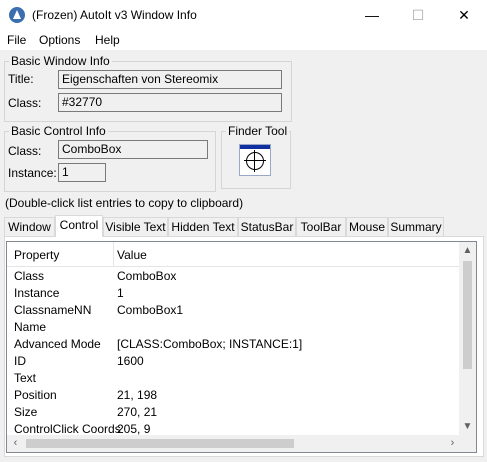  Describe the element at coordinates (21, 79) in the screenshot. I see `window-title-label: Title:` at that location.